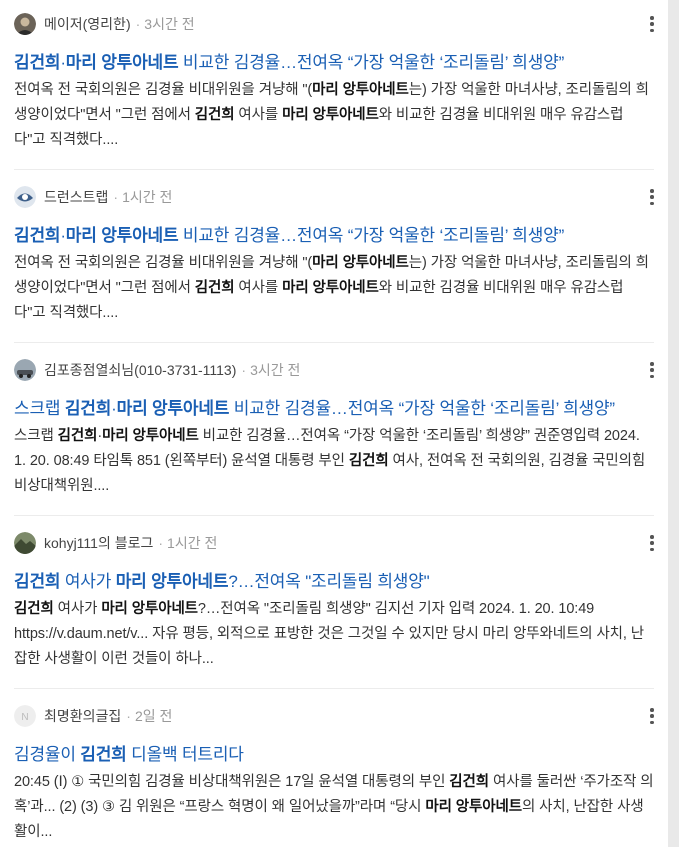  Describe the element at coordinates (47, 754) in the screenshot. I see `text-segment: 김경율이` at that location.